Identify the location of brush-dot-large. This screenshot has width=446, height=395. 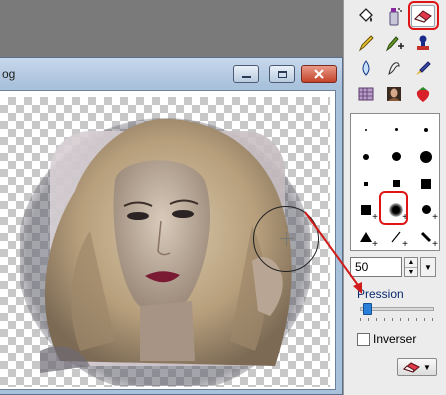
(426, 156).